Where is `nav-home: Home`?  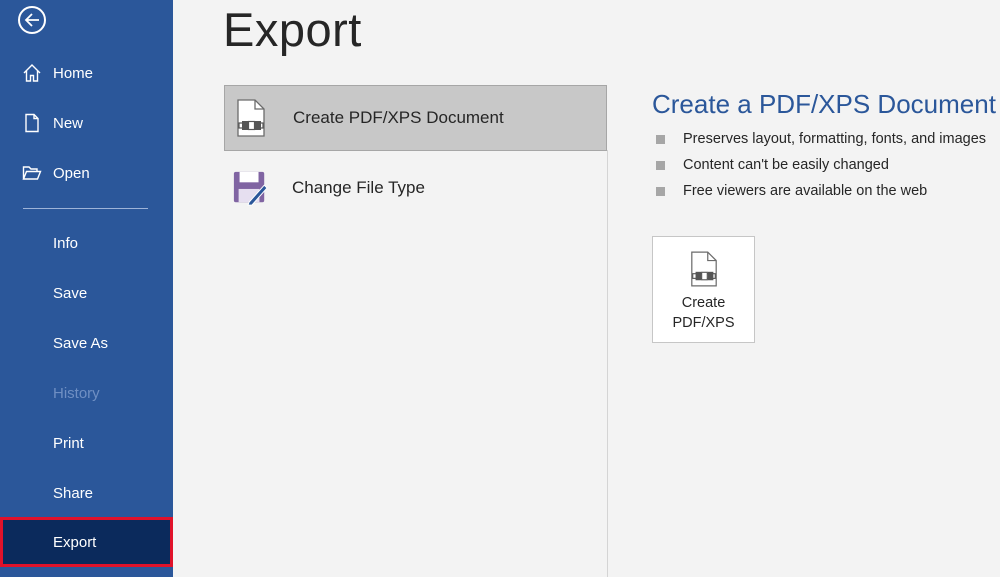 nav-home: Home is located at coordinates (86, 73).